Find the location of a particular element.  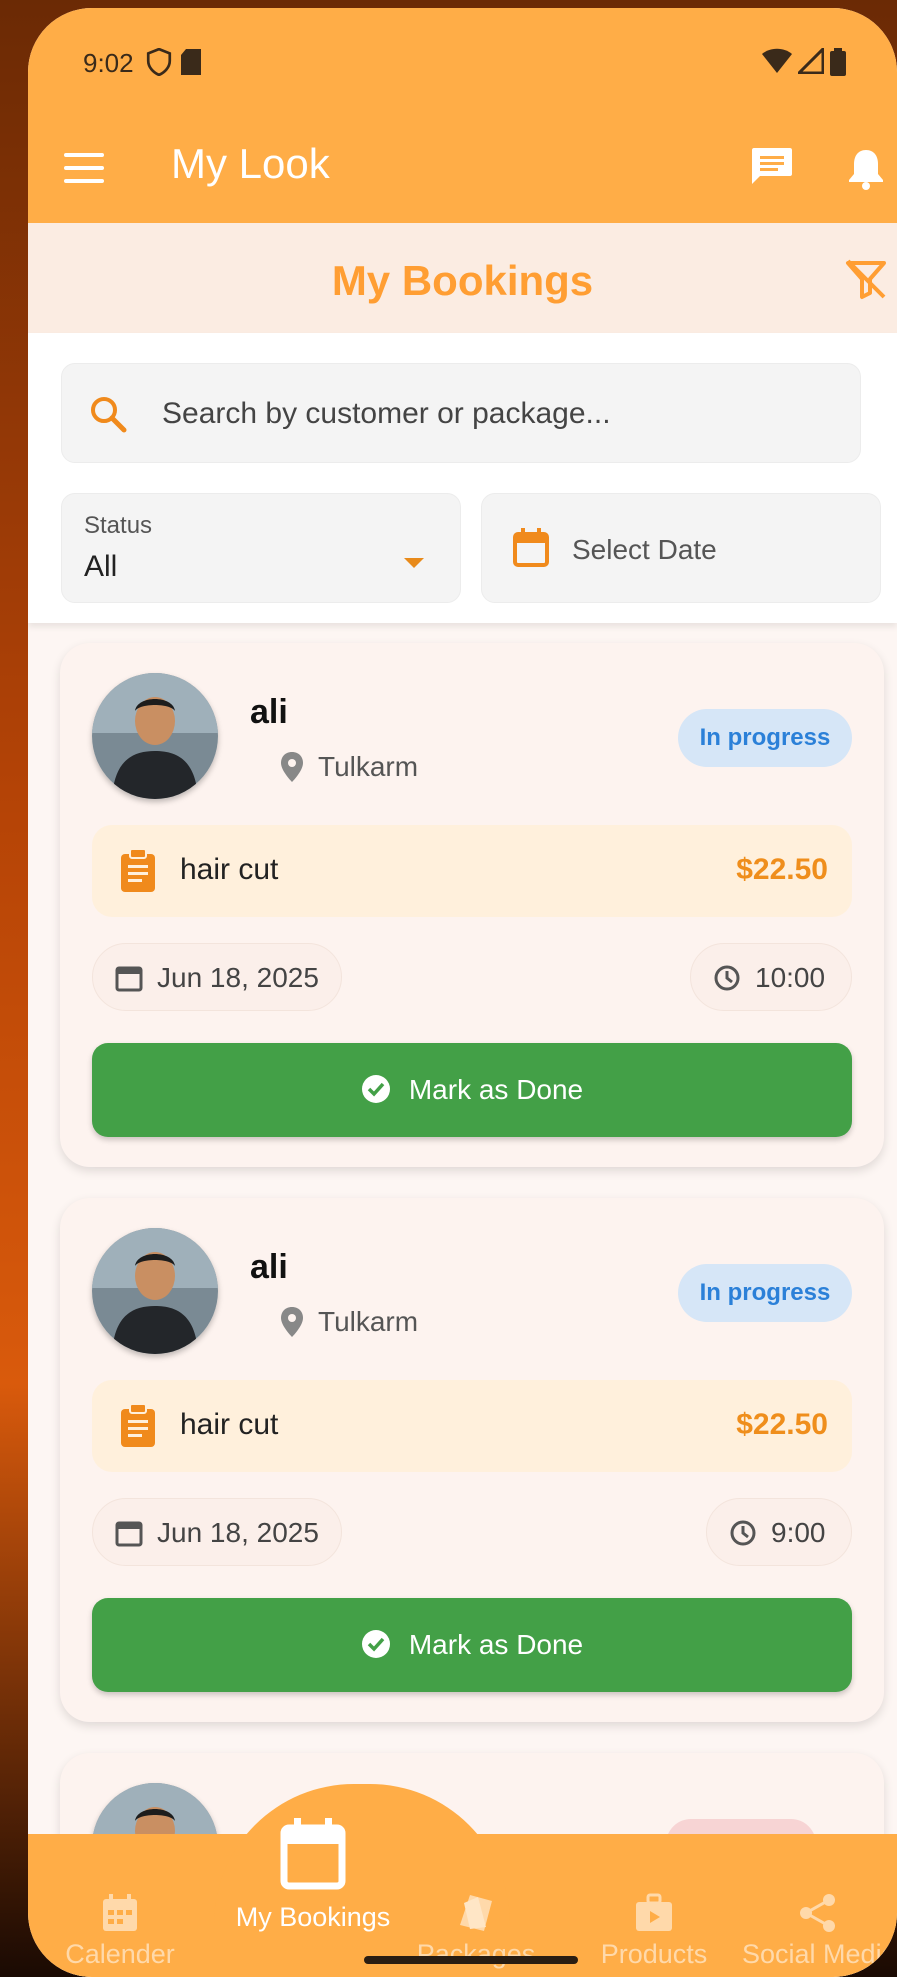

search-input is located at coordinates (502, 414).